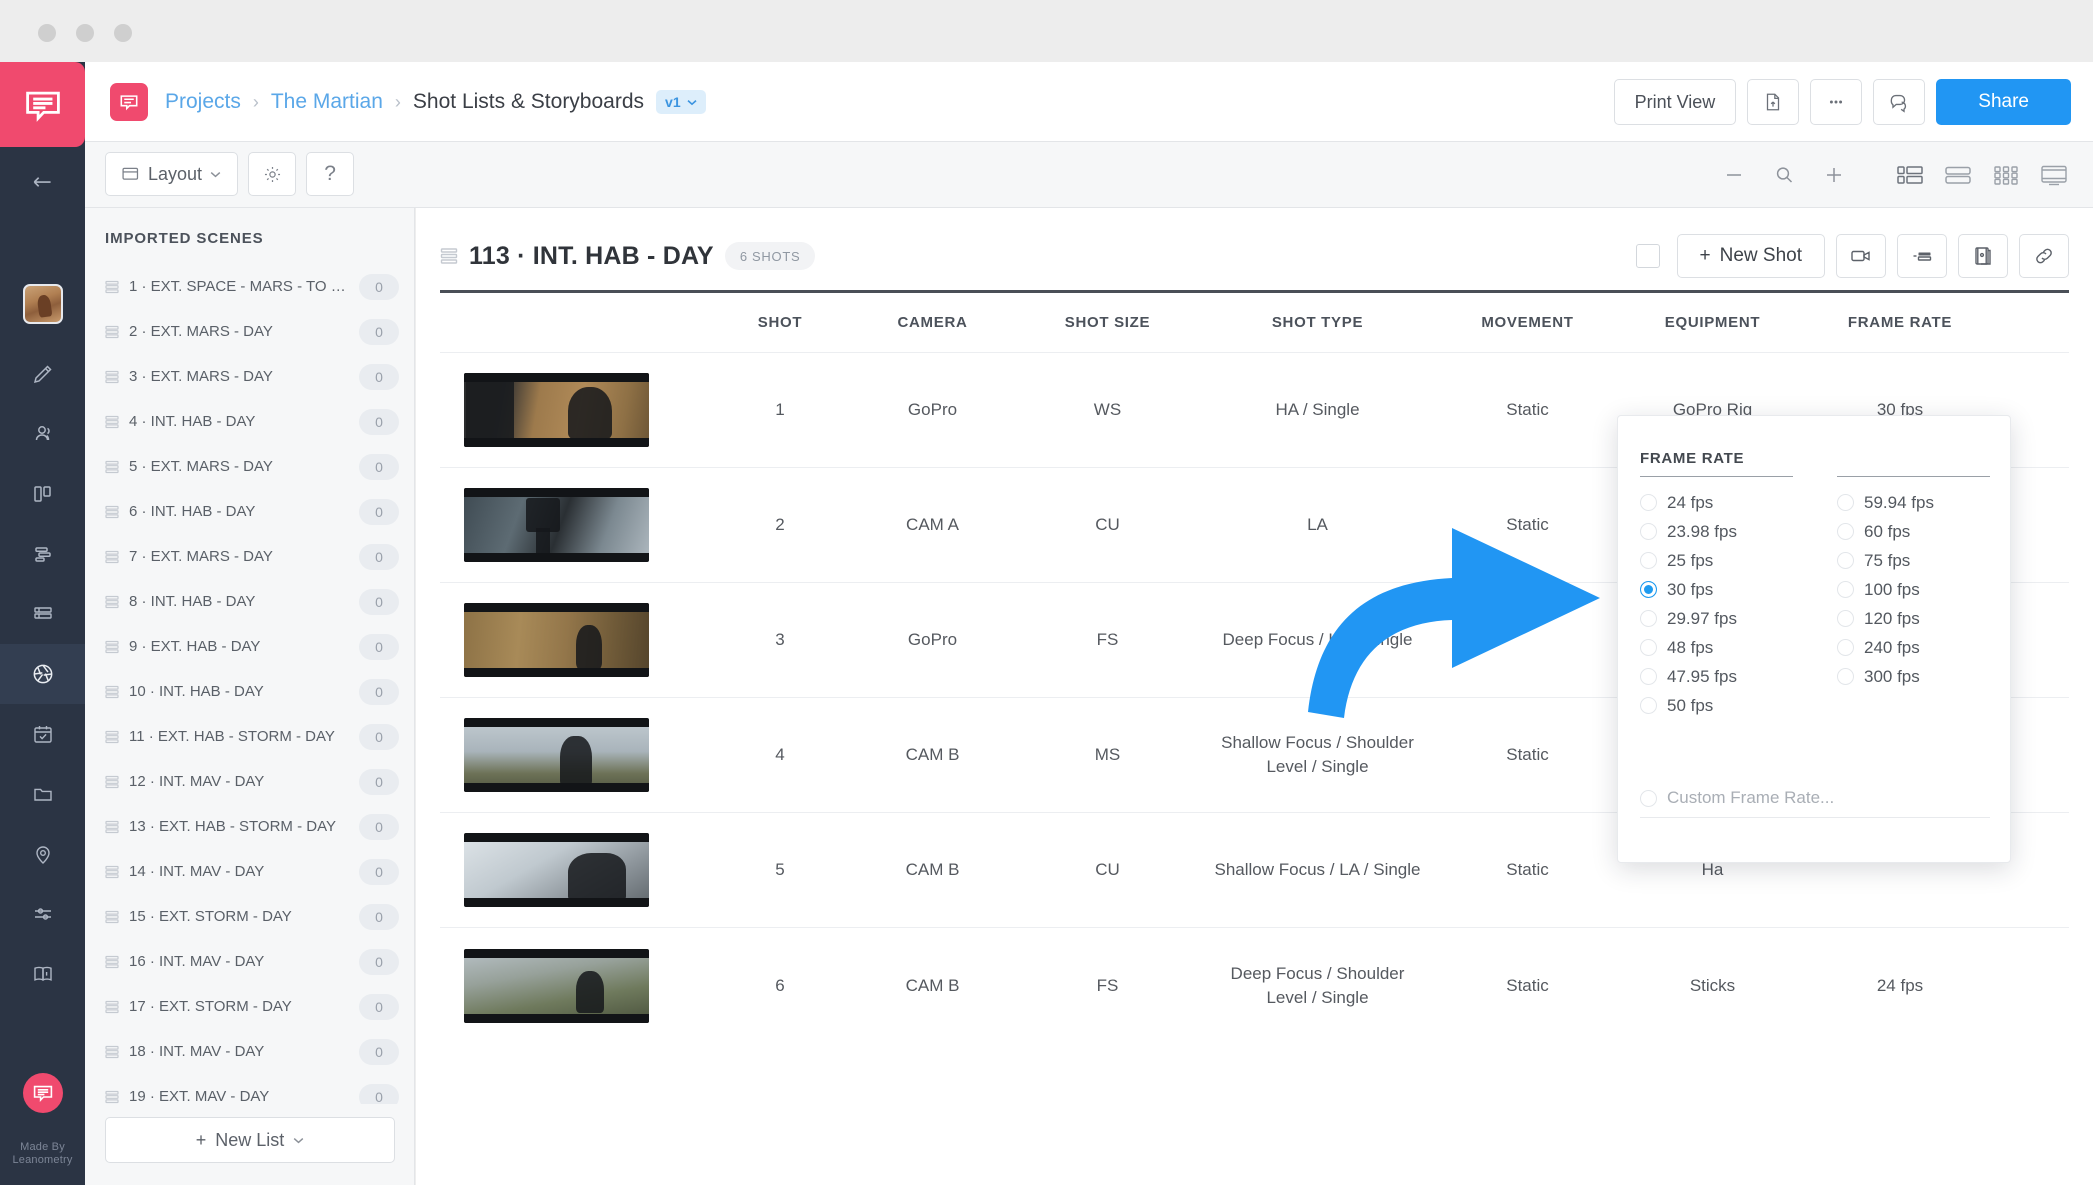 This screenshot has height=1185, width=2093. I want to click on sidebar-item-settings, so click(42, 914).